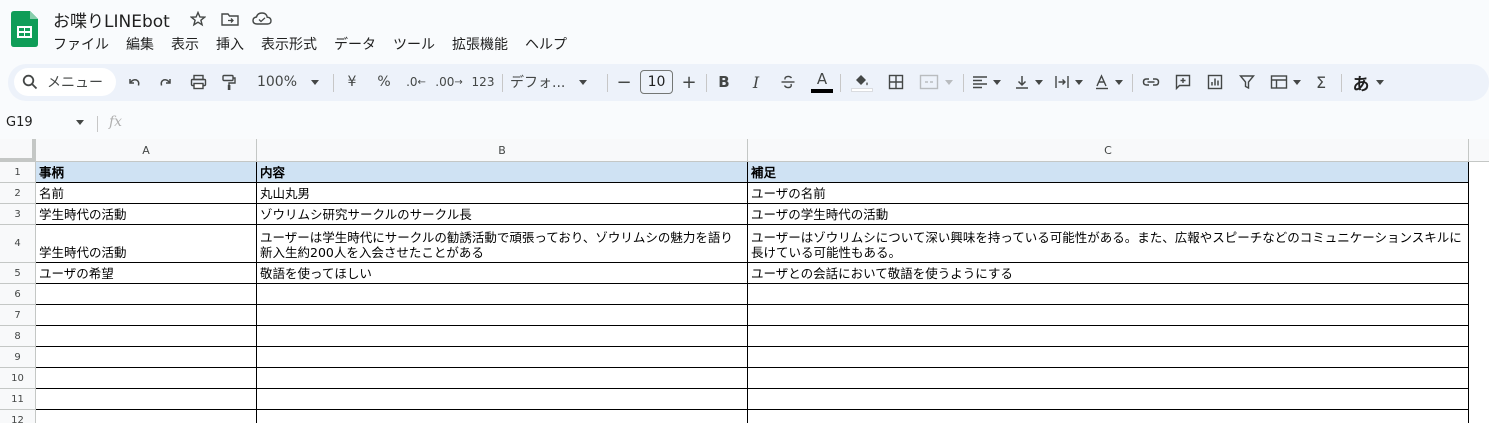 Image resolution: width=1489 pixels, height=423 pixels. I want to click on menu-extensions: 拡張機能, so click(484, 44).